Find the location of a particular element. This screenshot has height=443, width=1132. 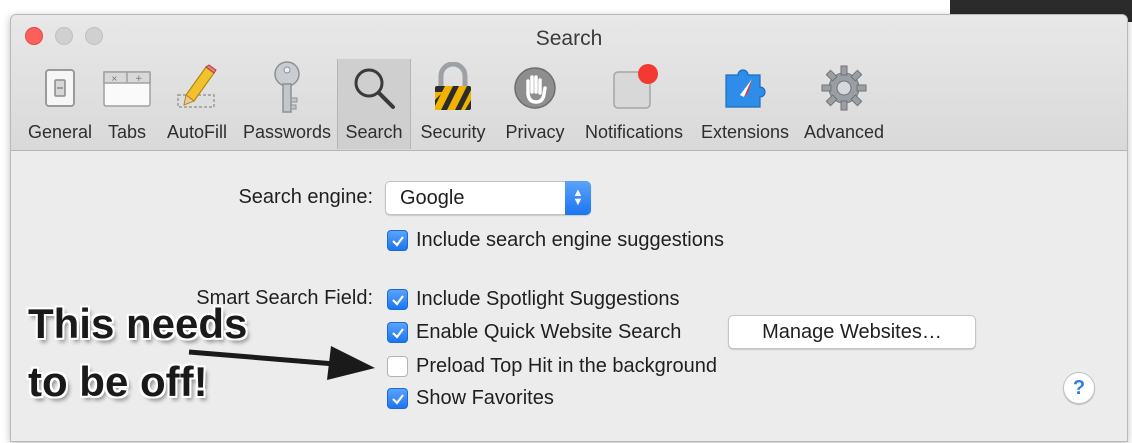

annotation-arrow-icon is located at coordinates (281, 363).